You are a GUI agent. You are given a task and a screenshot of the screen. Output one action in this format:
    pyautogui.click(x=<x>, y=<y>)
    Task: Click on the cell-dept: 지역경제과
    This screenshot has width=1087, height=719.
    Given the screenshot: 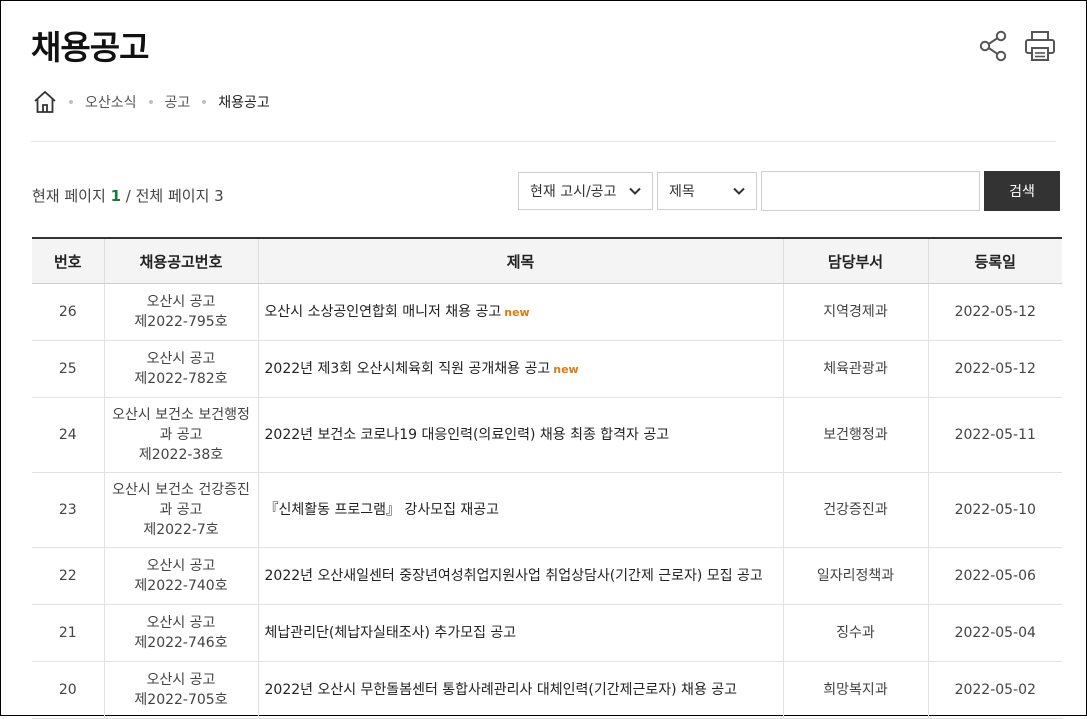 What is the action you would take?
    pyautogui.click(x=855, y=312)
    